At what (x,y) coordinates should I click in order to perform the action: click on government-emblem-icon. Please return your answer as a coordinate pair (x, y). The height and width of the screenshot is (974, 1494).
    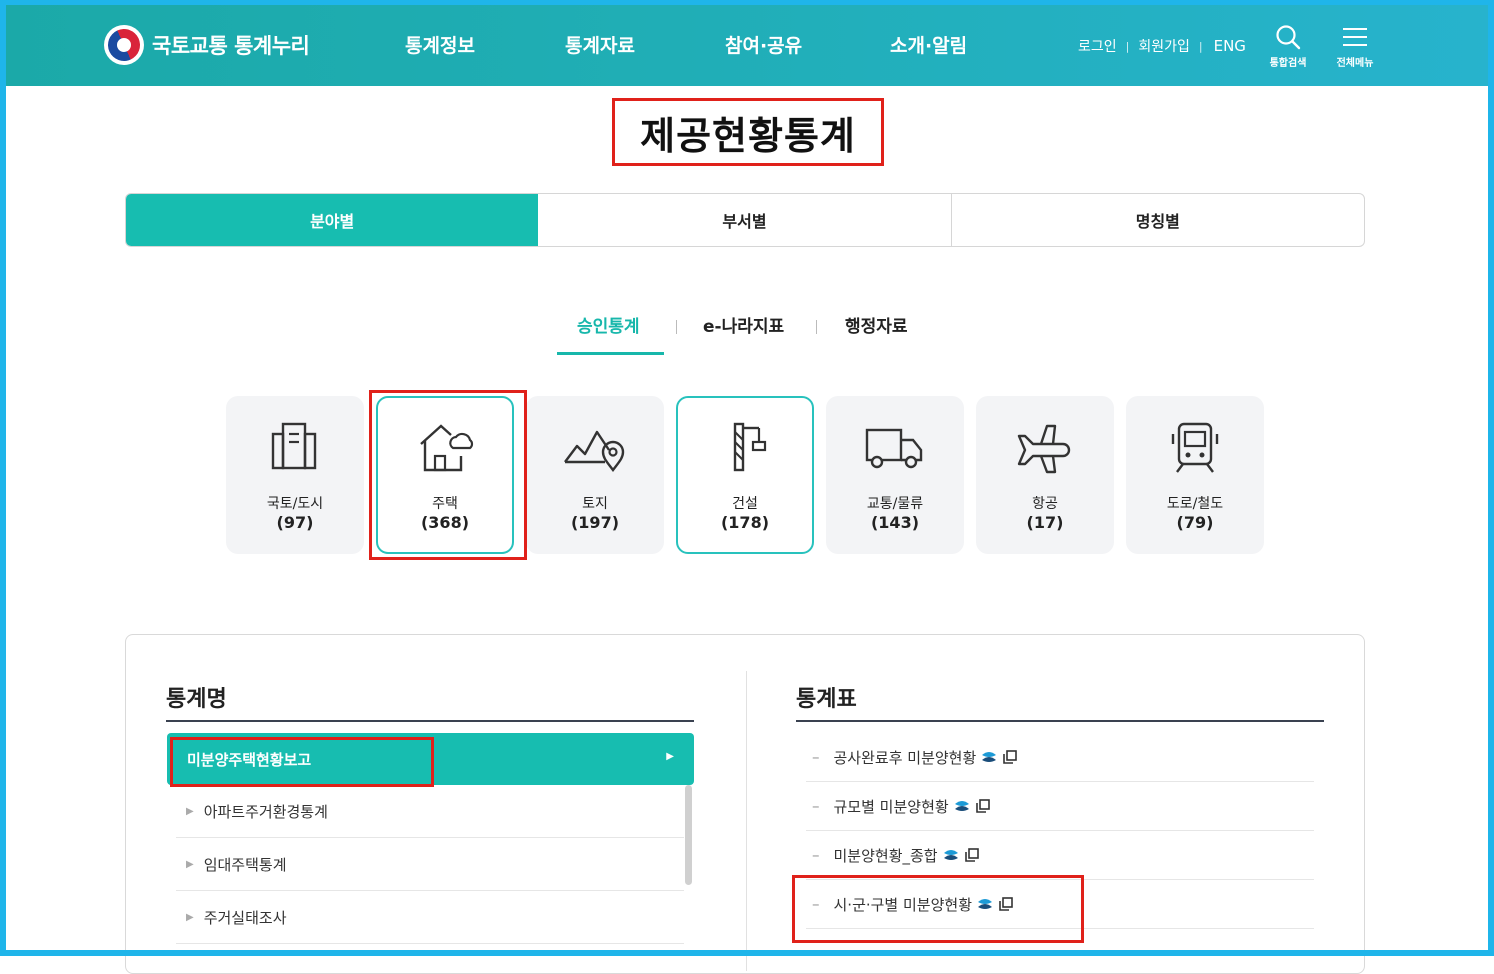
    Looking at the image, I should click on (124, 45).